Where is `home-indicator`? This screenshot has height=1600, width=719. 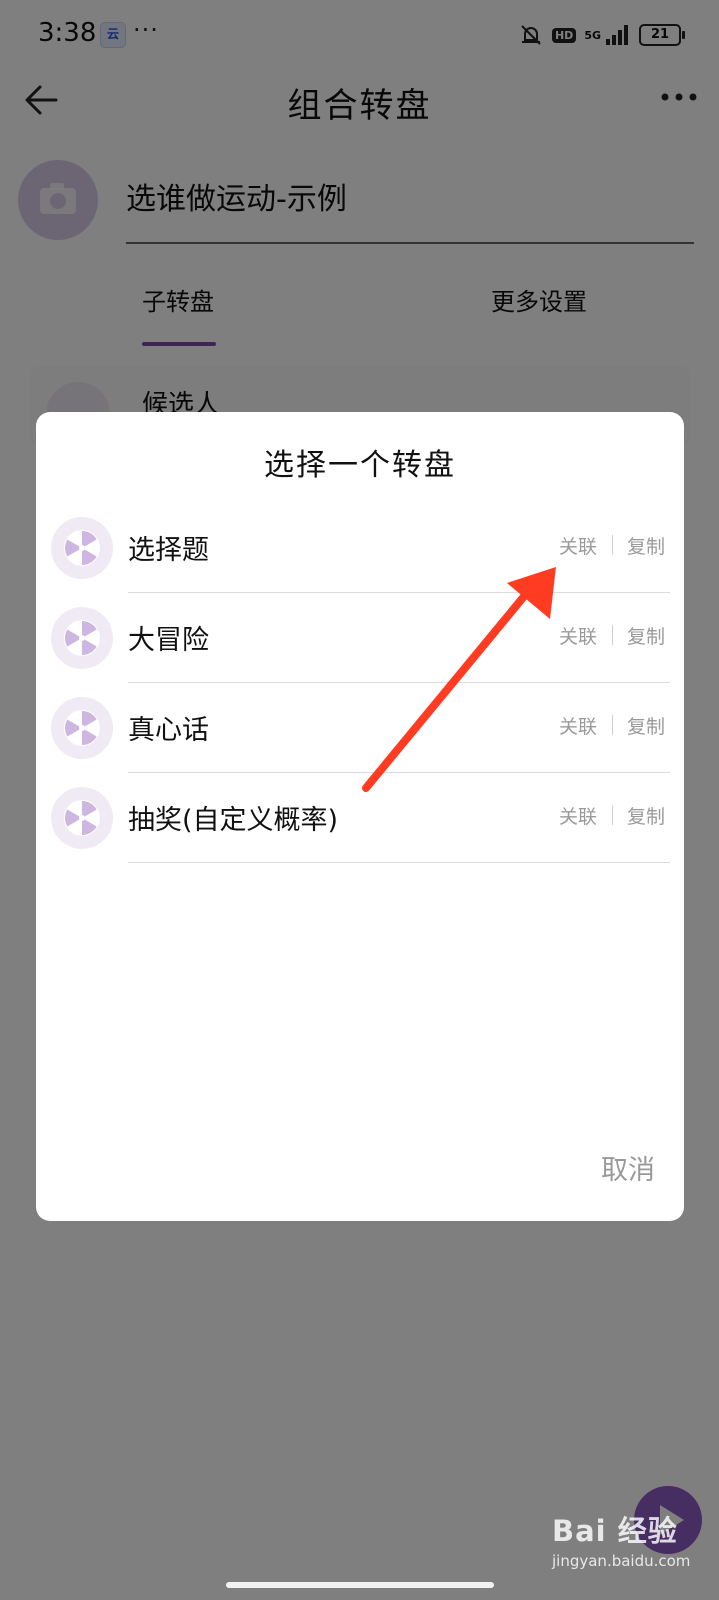
home-indicator is located at coordinates (360, 1585).